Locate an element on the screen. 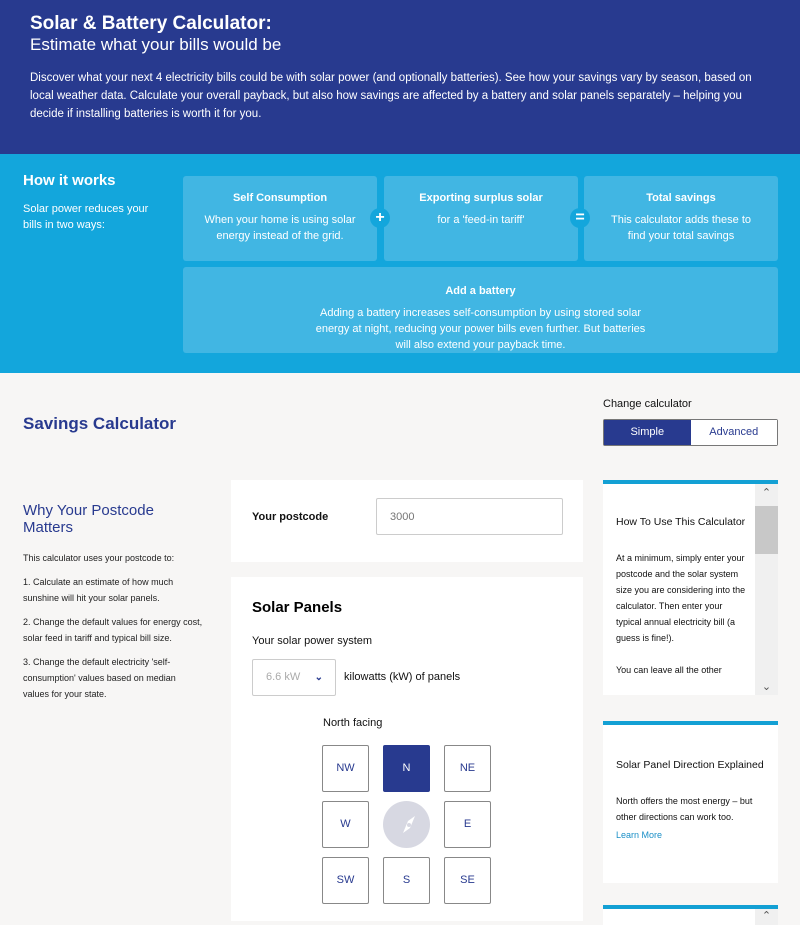 Image resolution: width=800 pixels, height=925 pixels. scrollbar-thumb is located at coordinates (766, 530).